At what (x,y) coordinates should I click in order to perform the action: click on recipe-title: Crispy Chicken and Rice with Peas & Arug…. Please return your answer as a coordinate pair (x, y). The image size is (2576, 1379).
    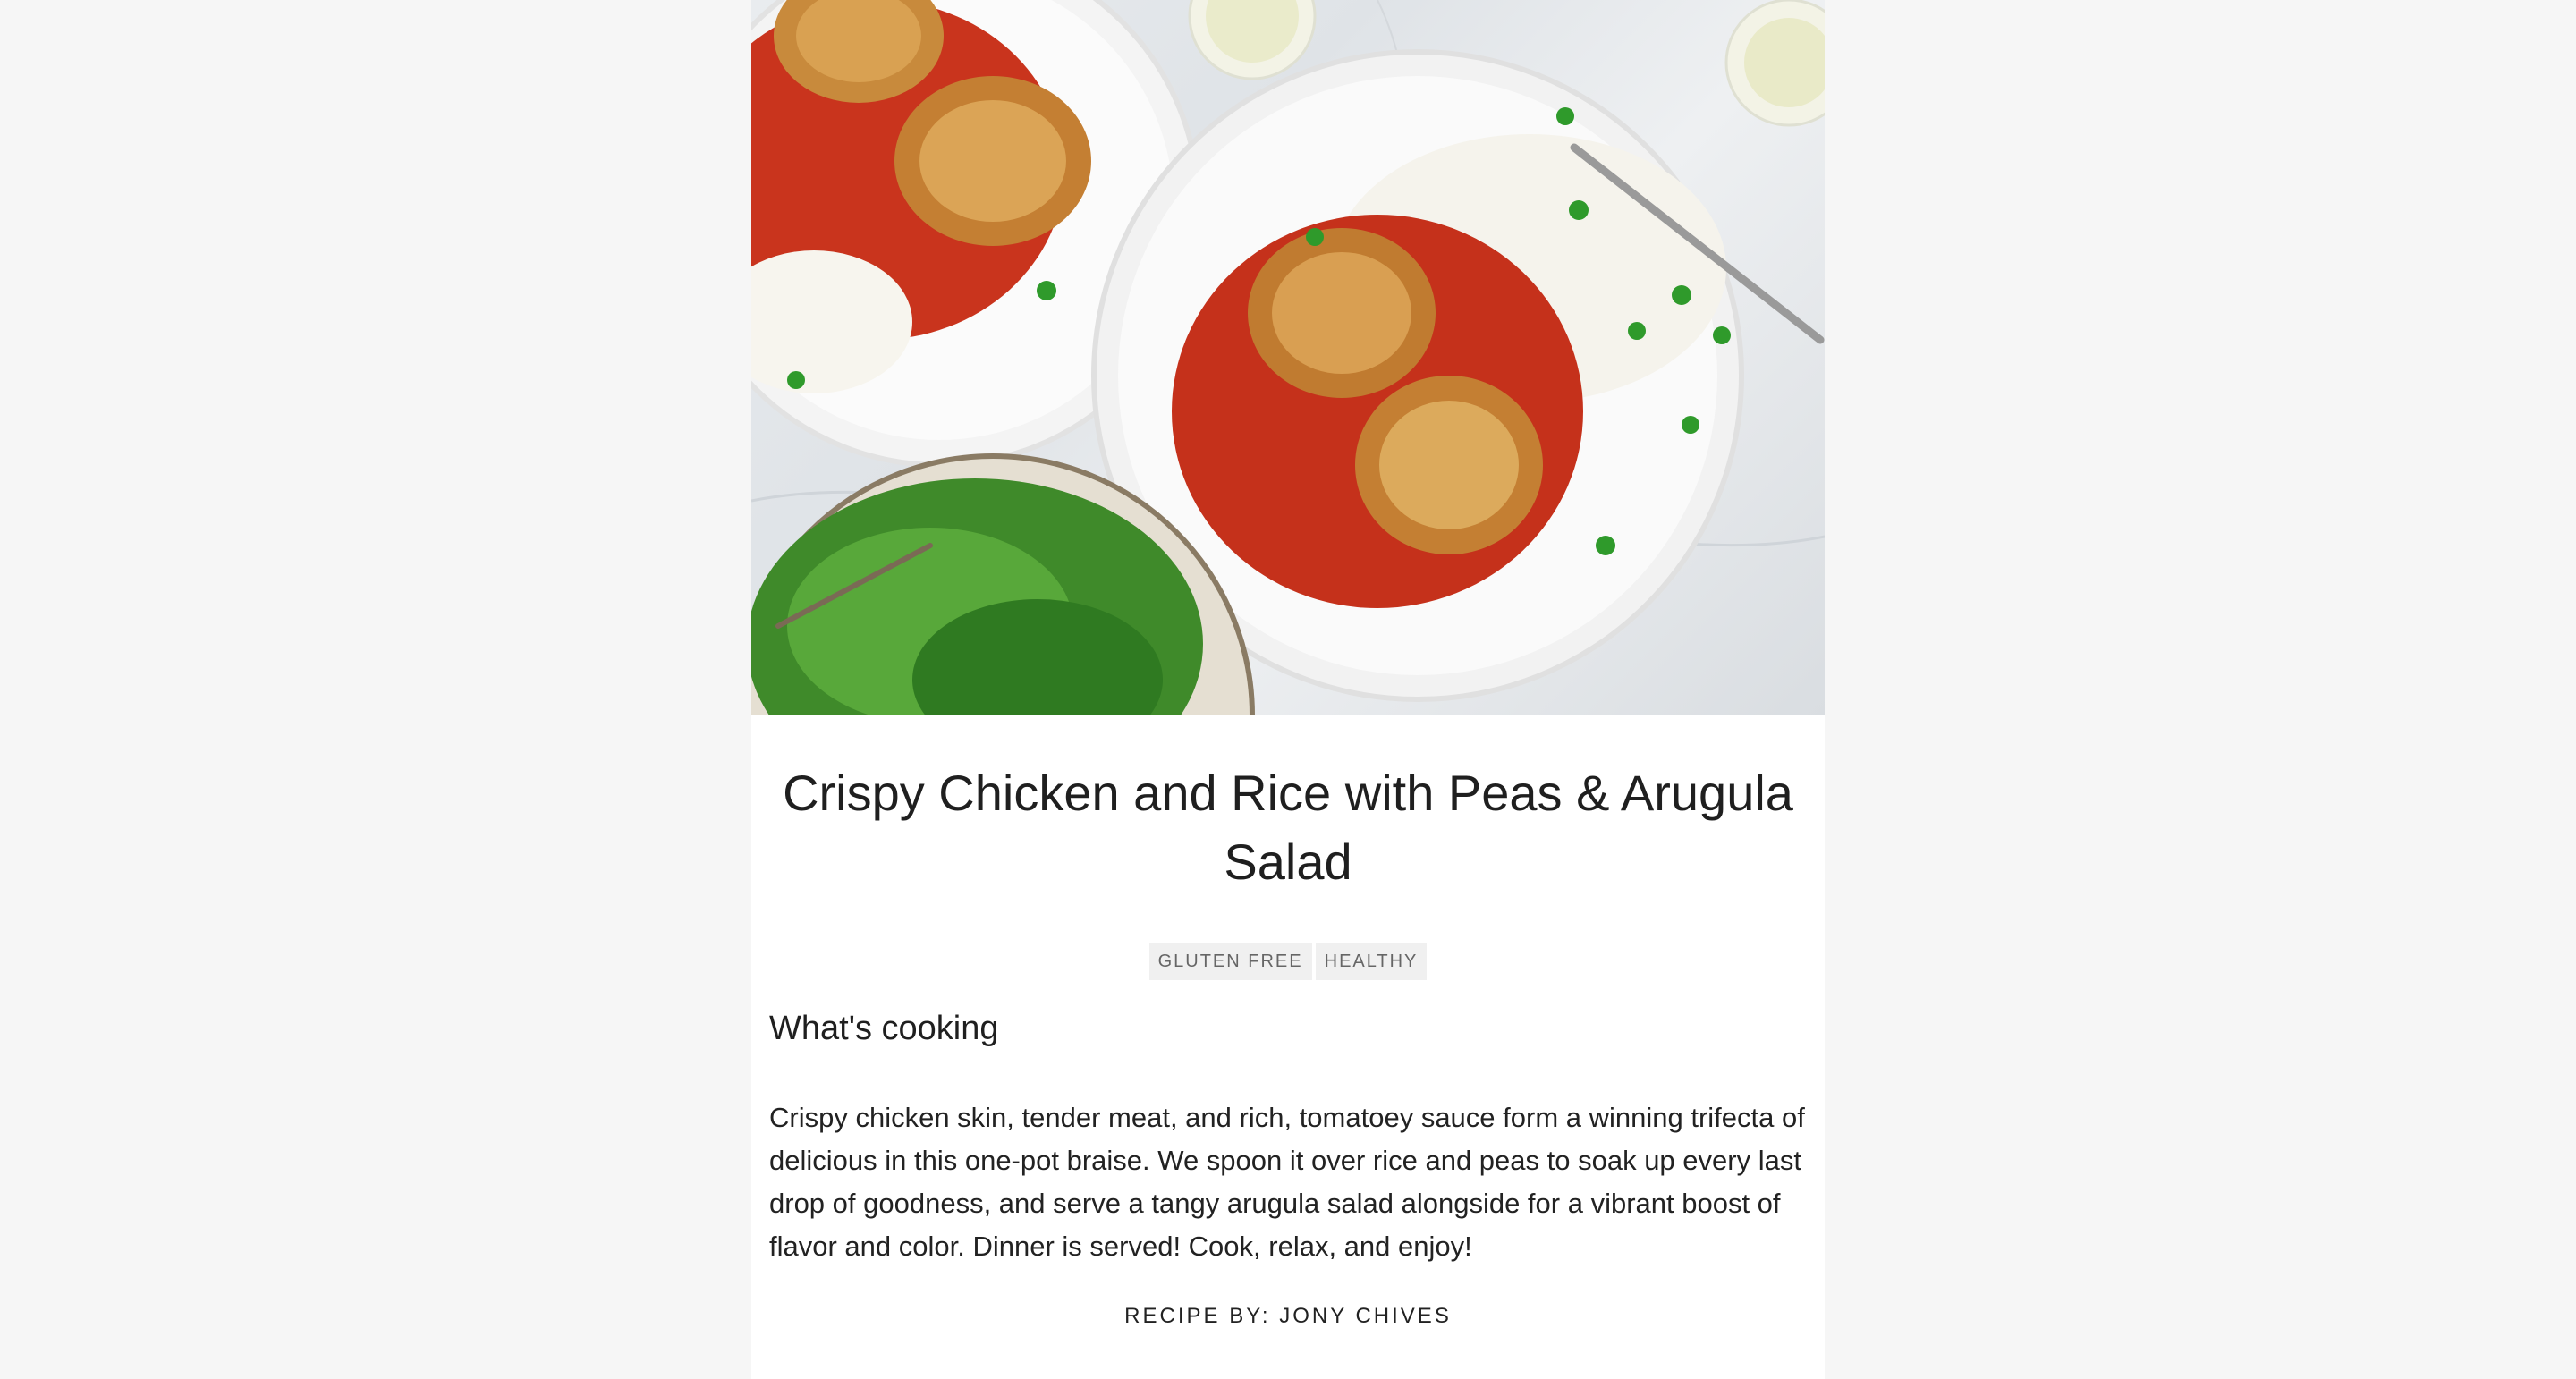
    Looking at the image, I should click on (1288, 827).